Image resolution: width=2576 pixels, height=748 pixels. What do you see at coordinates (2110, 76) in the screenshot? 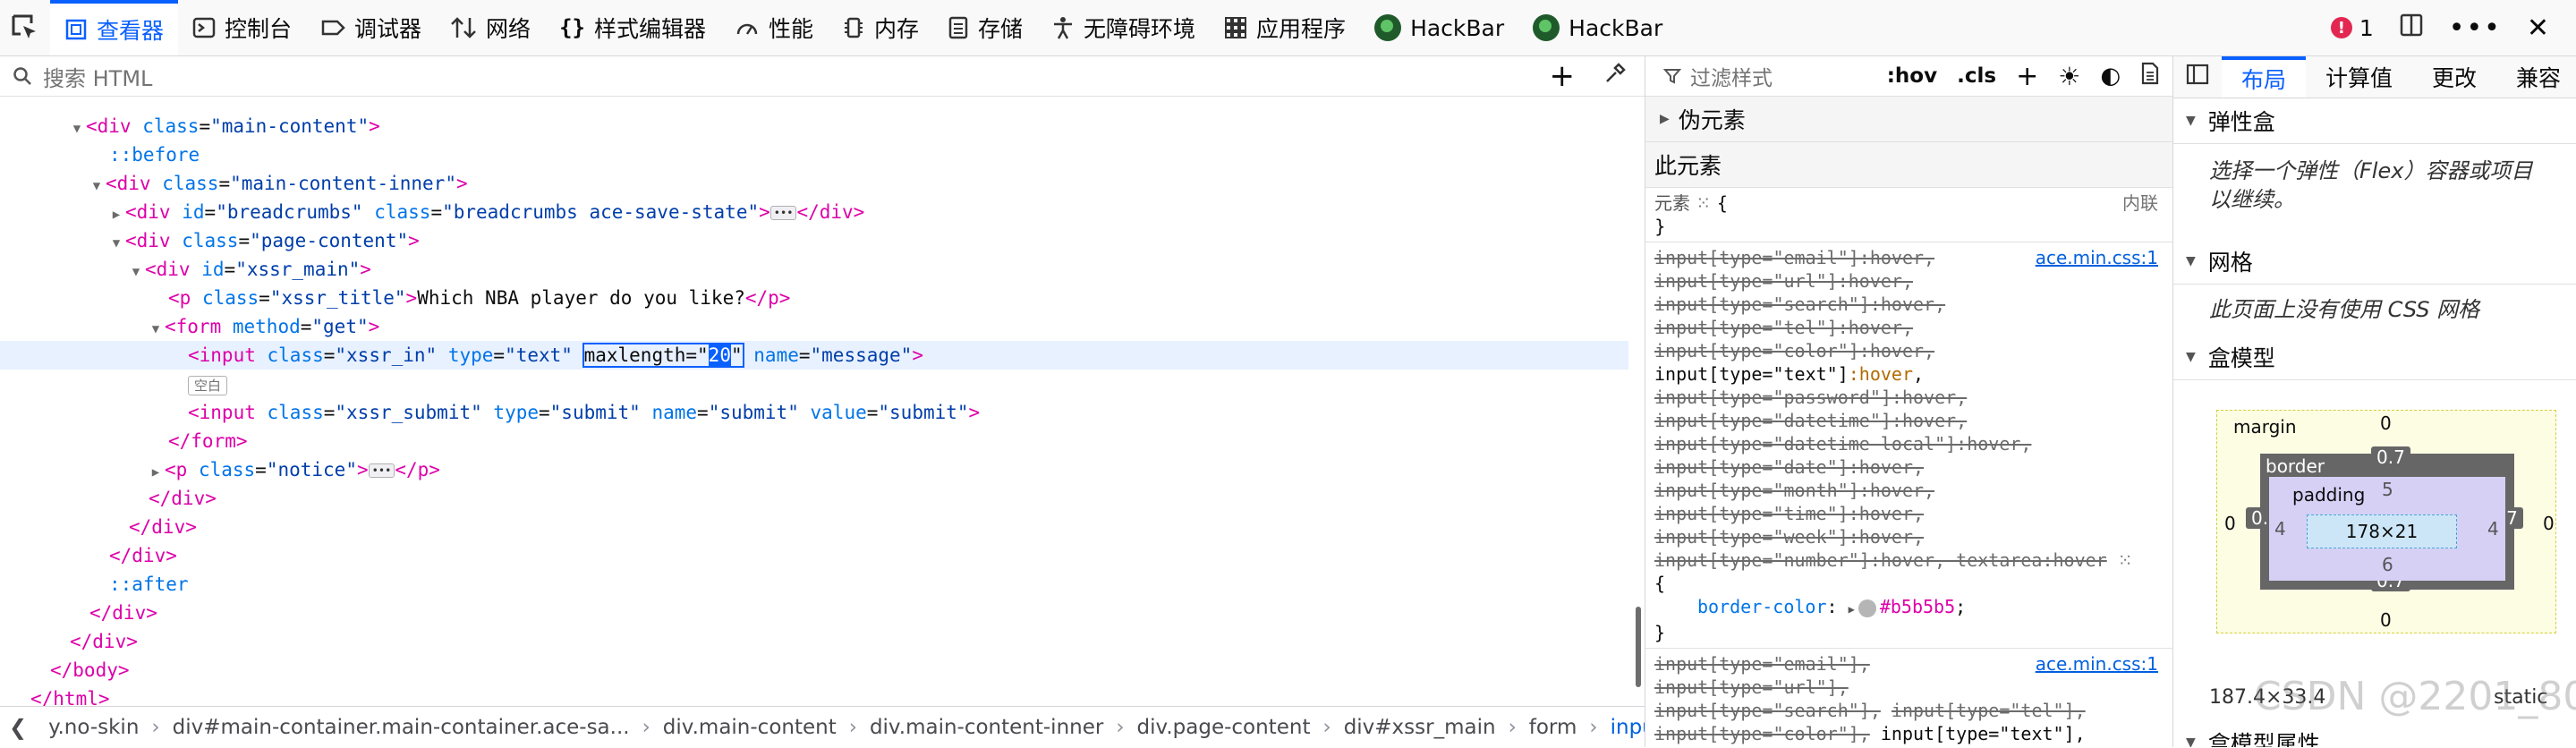
I see `dark-theme-icon: ◐` at bounding box center [2110, 76].